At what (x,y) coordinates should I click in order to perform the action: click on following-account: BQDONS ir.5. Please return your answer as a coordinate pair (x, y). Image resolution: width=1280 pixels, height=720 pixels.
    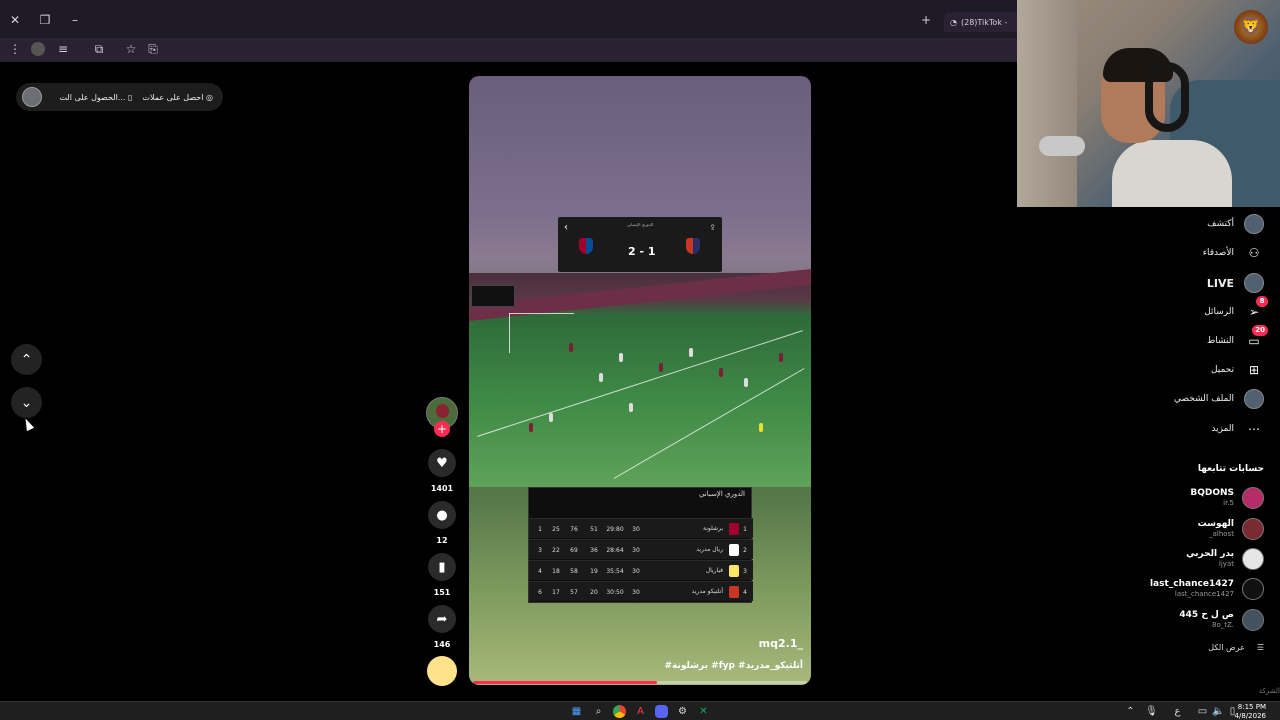
    Looking at the image, I should click on (1227, 498).